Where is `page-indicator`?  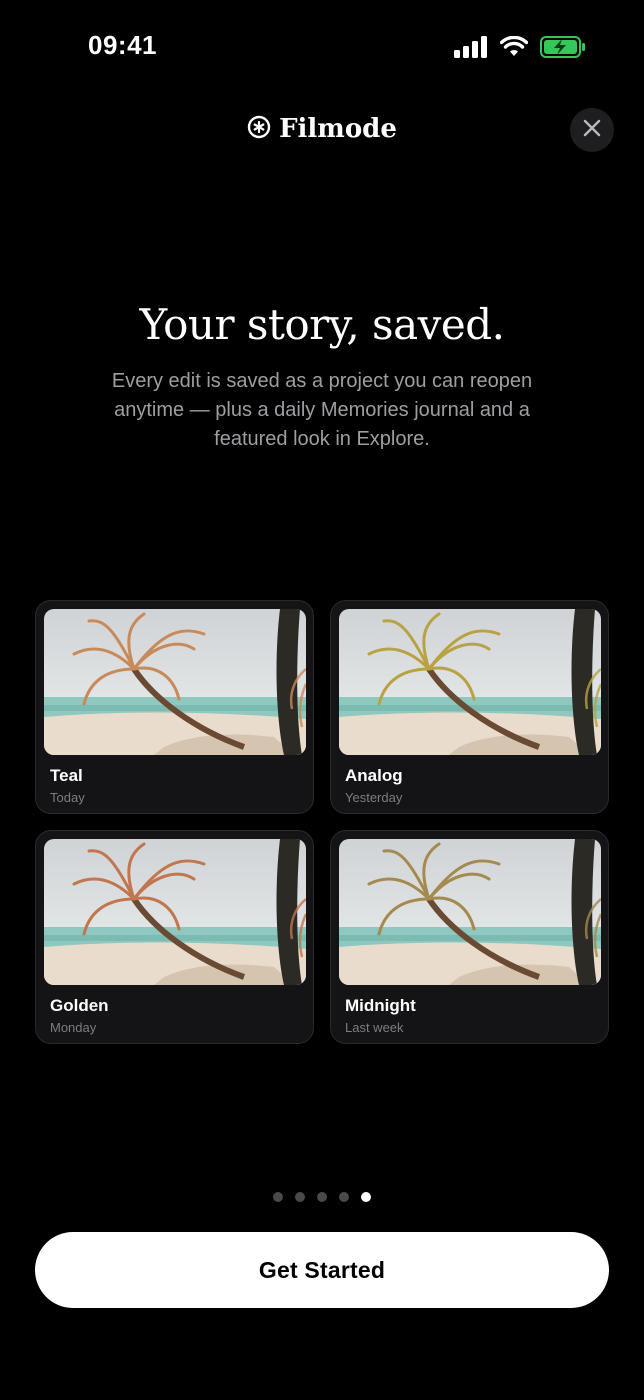 page-indicator is located at coordinates (322, 1197).